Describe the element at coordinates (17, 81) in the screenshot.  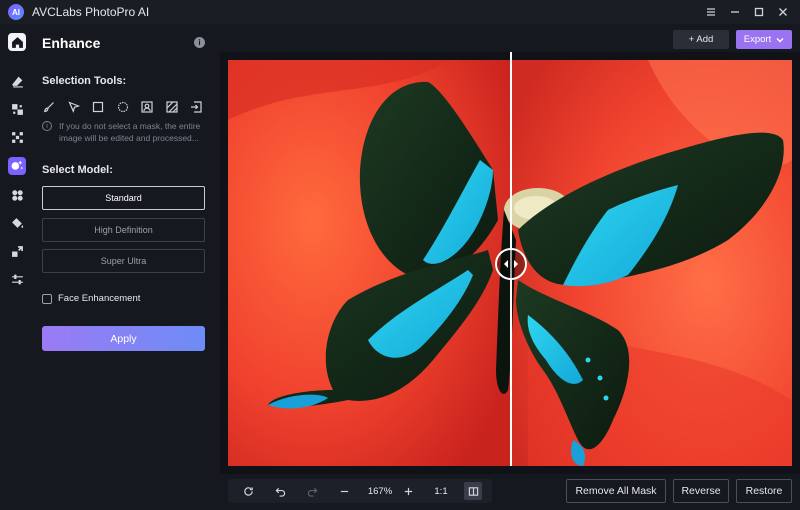
I see `eraser-icon` at that location.